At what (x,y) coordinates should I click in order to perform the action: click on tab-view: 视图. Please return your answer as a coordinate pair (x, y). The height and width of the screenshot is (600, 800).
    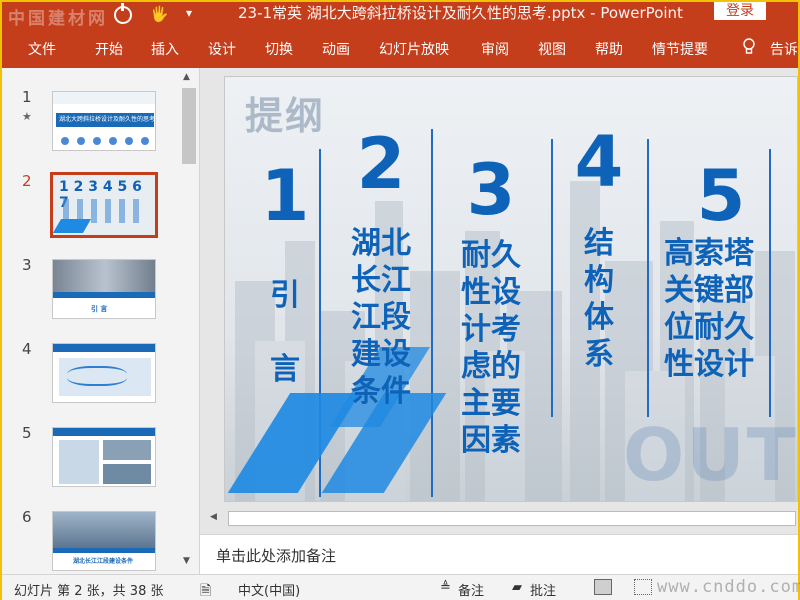
    Looking at the image, I should click on (552, 49).